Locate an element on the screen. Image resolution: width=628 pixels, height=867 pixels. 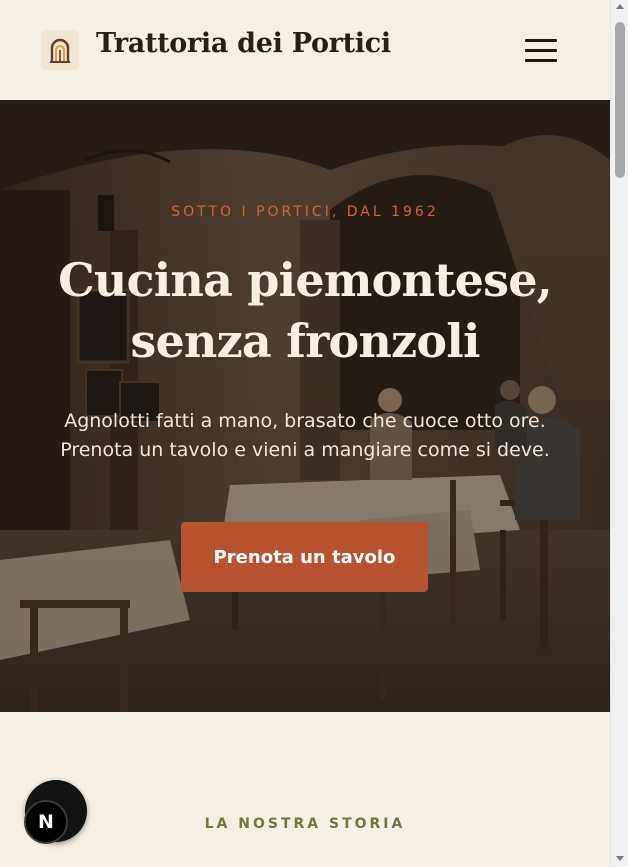
menu-bar-middle is located at coordinates (541, 50).